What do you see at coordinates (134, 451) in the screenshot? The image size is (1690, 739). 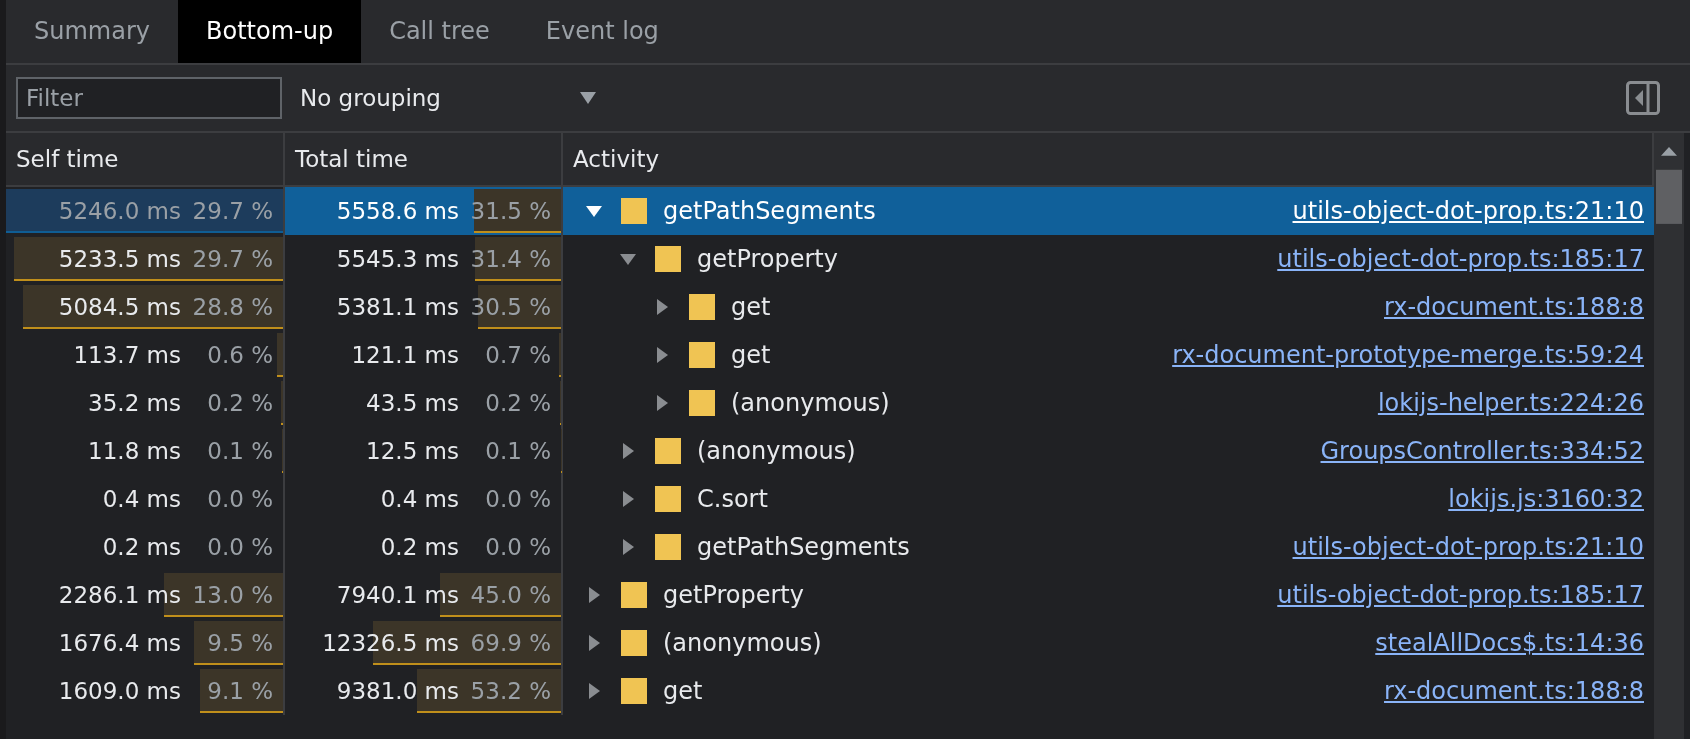 I see `time-value: 11.8 ms` at bounding box center [134, 451].